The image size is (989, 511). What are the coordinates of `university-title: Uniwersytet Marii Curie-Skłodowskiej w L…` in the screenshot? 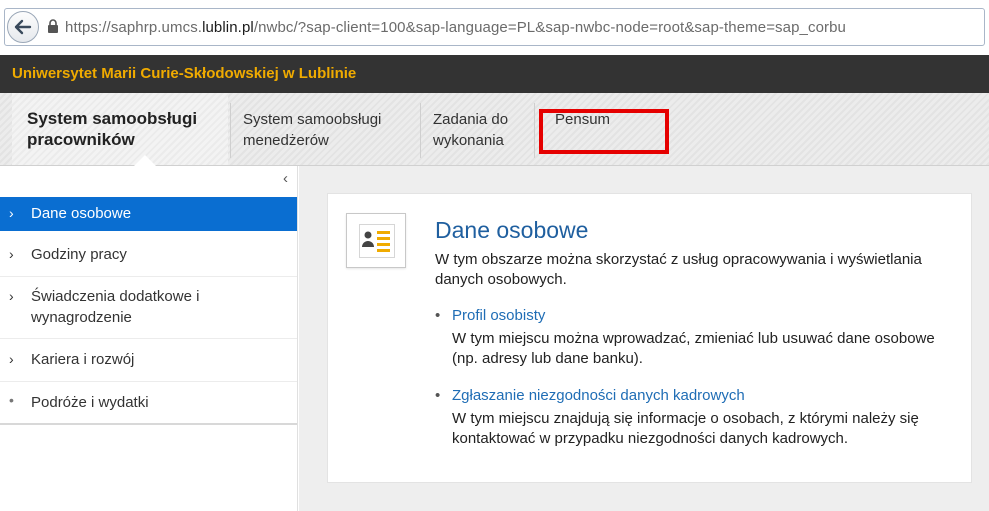 It's located at (184, 73).